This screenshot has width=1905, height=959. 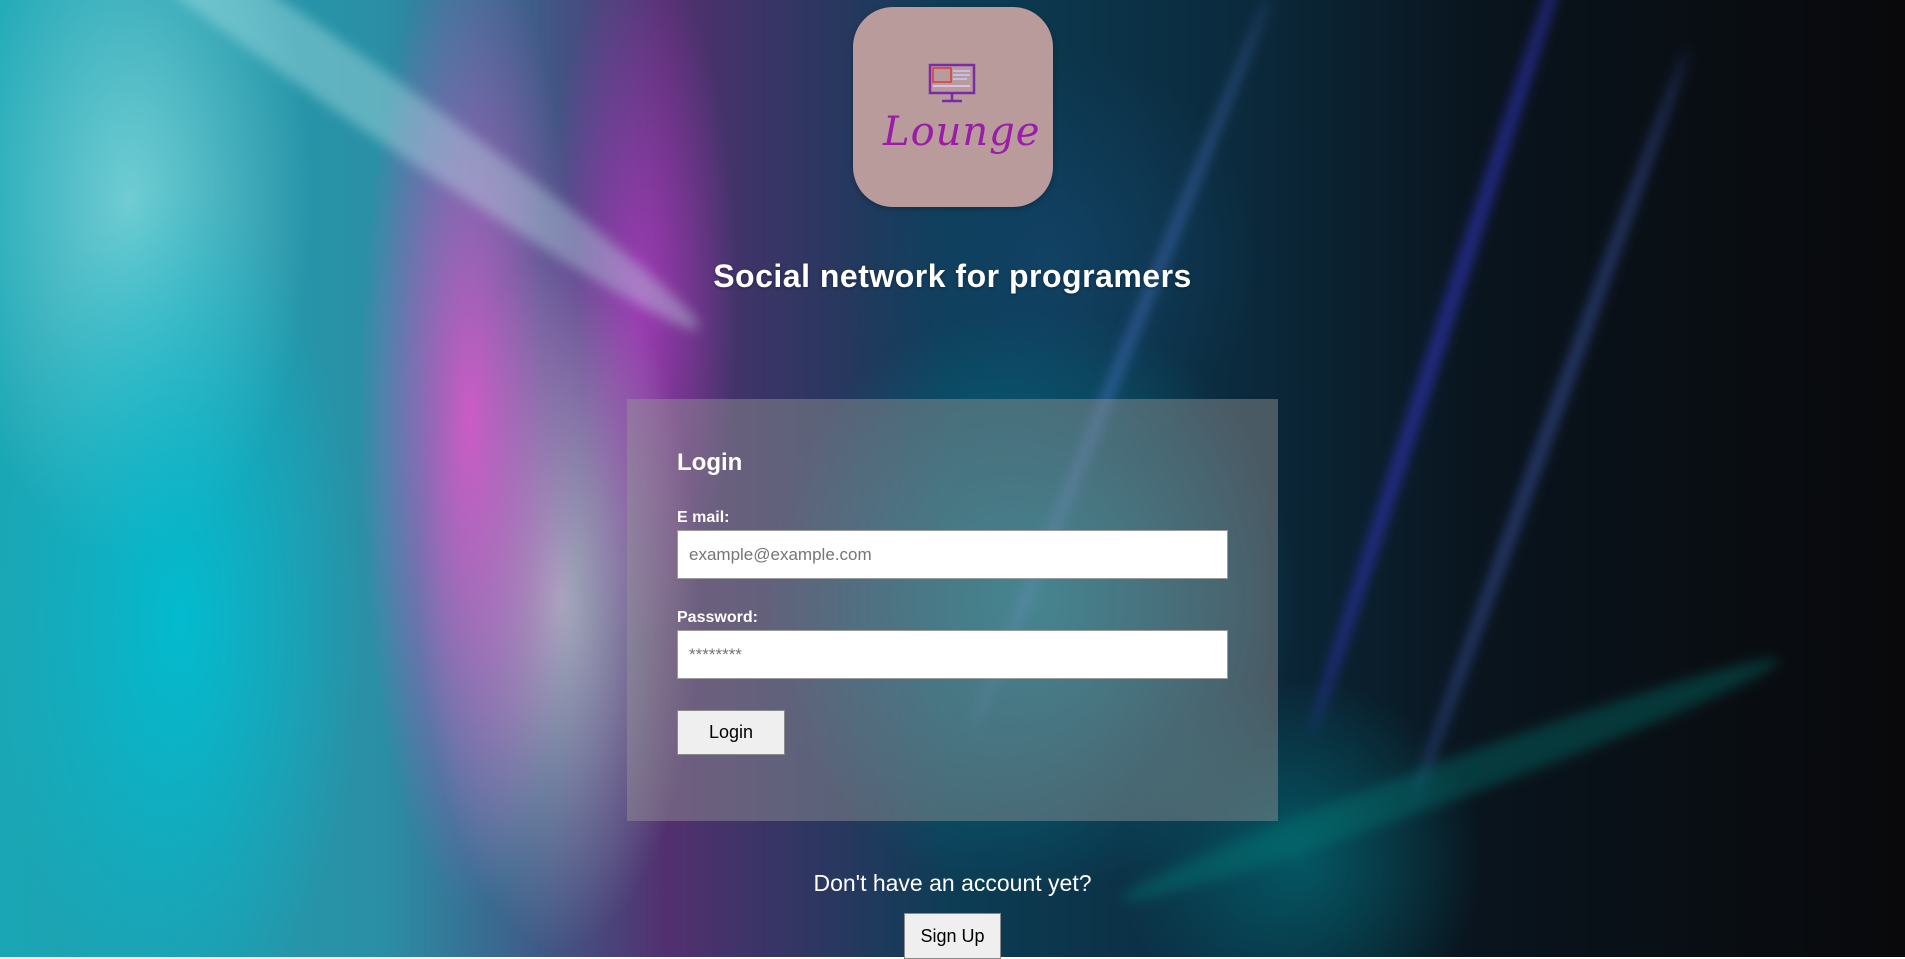 What do you see at coordinates (952, 883) in the screenshot?
I see `signup-prompt: Don't have an account yet?` at bounding box center [952, 883].